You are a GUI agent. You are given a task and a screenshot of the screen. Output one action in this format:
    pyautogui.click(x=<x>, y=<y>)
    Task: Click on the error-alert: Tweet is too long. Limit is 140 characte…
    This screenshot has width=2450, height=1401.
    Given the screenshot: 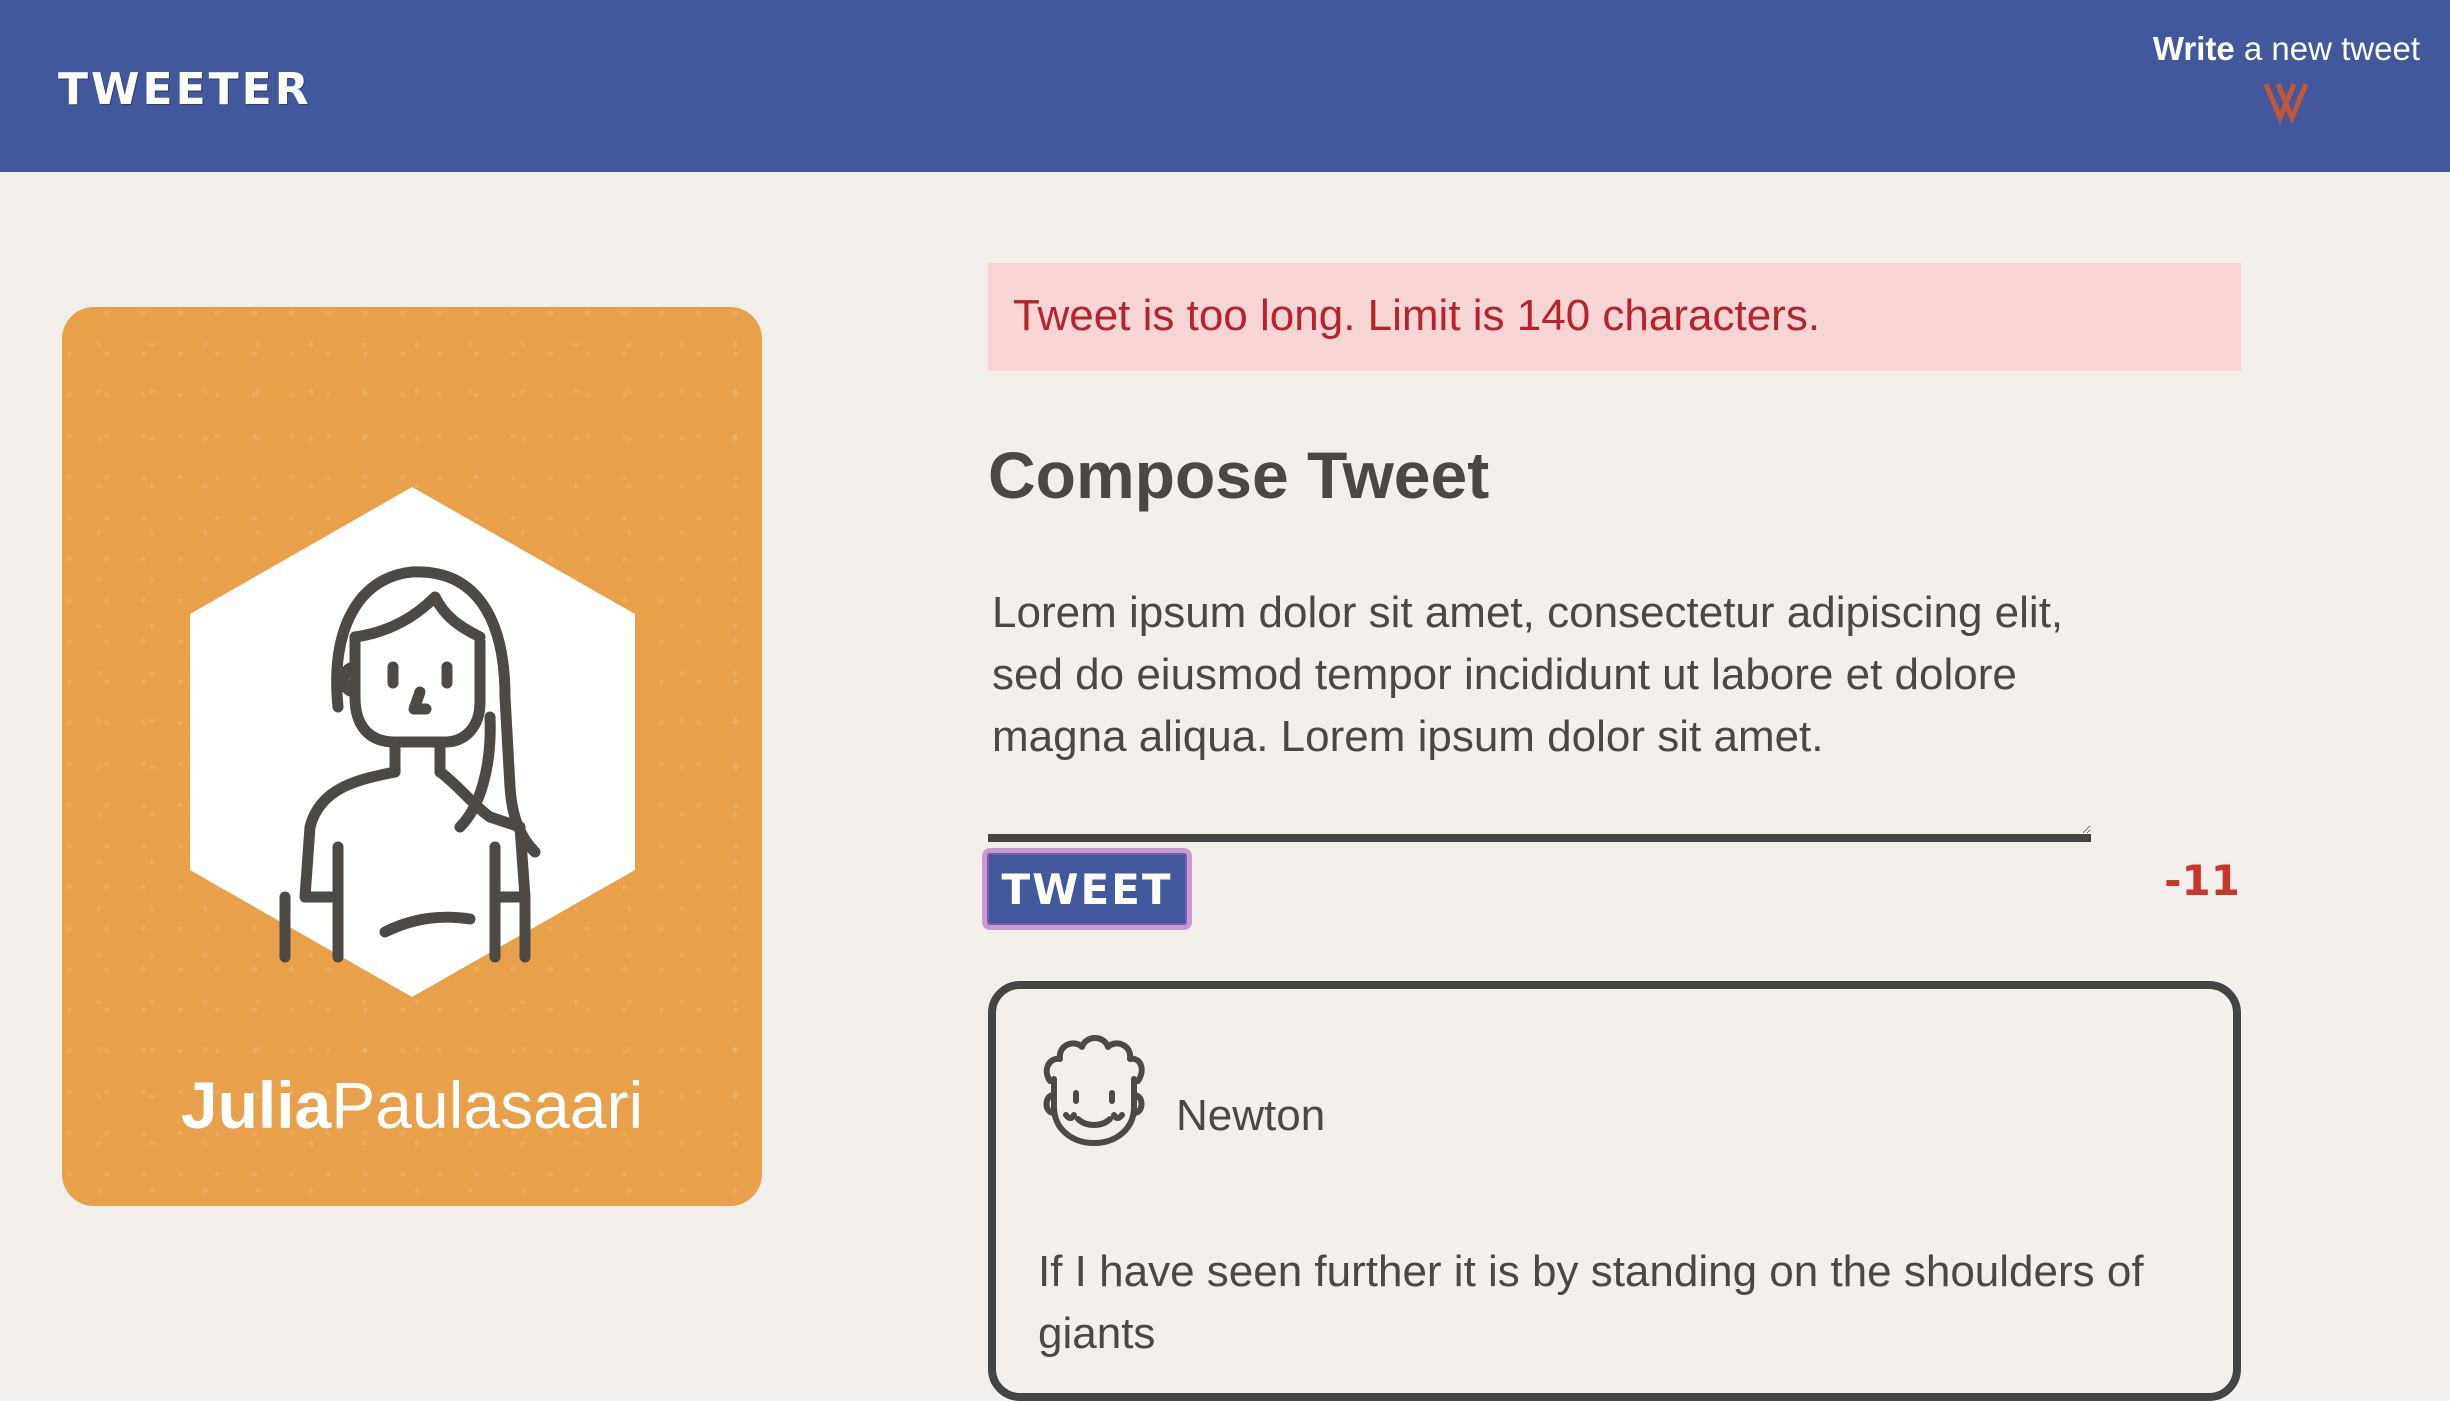 What is the action you would take?
    pyautogui.click(x=1614, y=317)
    